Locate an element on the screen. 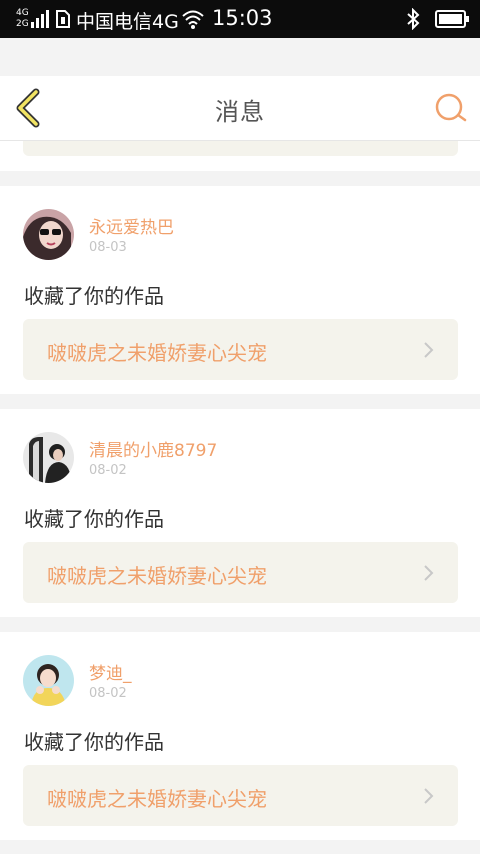  bluetooth-icon is located at coordinates (413, 19).